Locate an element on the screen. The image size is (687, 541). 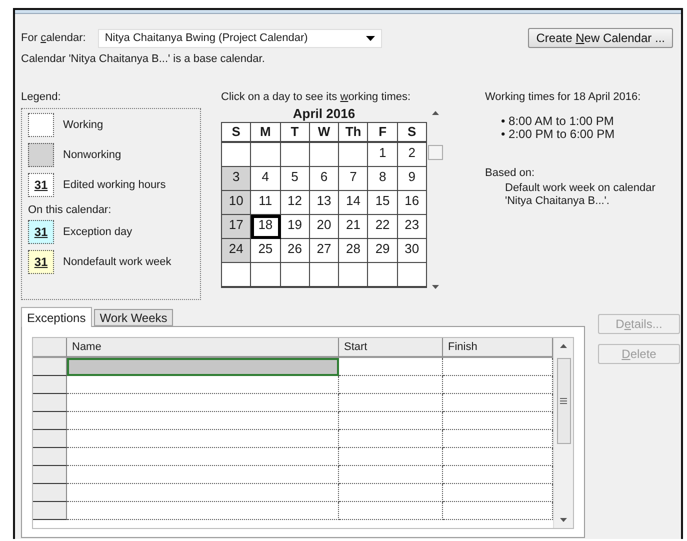
calendar-prompt: Click on a day to see its working times: is located at coordinates (316, 97).